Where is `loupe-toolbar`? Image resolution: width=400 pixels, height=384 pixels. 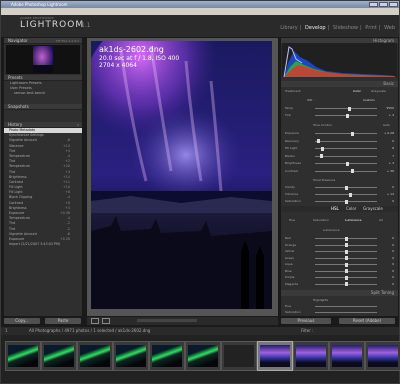 loupe-toolbar is located at coordinates (182, 321).